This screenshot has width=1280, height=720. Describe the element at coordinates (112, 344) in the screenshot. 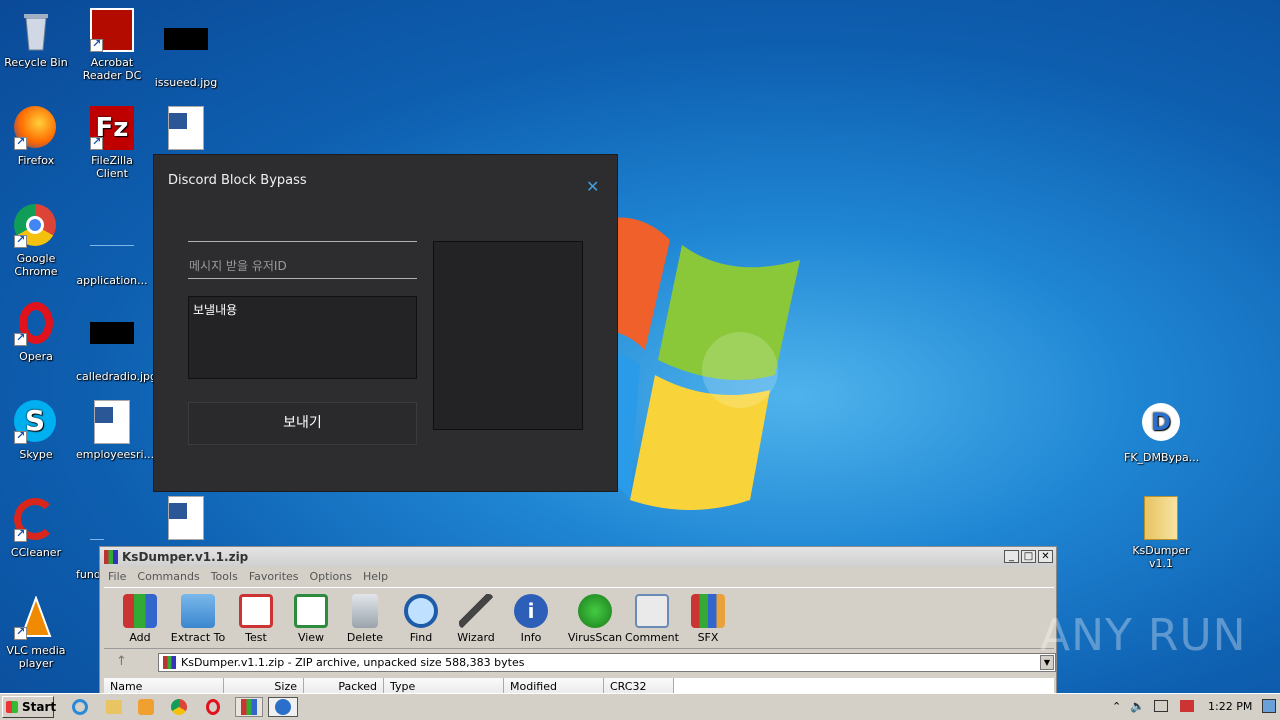

I see `image-file-icon` at that location.